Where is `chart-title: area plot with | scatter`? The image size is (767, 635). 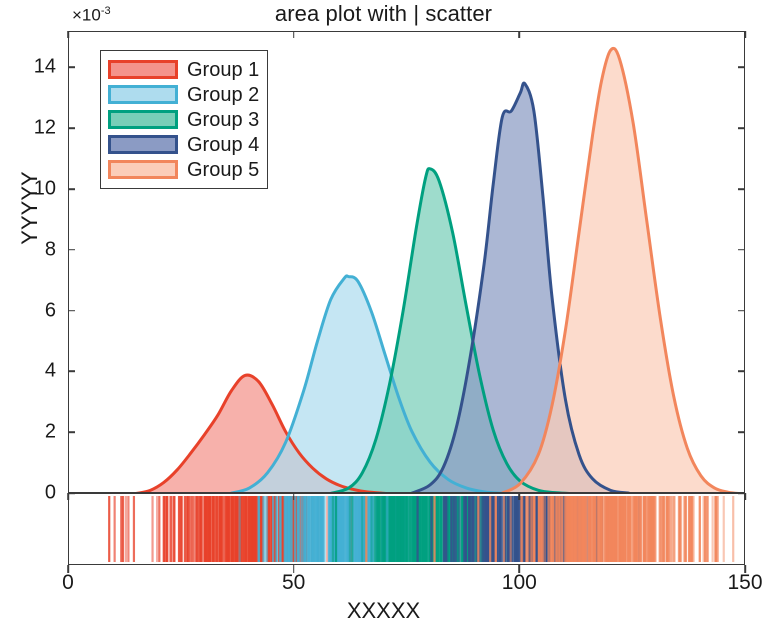 chart-title: area plot with | scatter is located at coordinates (383, 13).